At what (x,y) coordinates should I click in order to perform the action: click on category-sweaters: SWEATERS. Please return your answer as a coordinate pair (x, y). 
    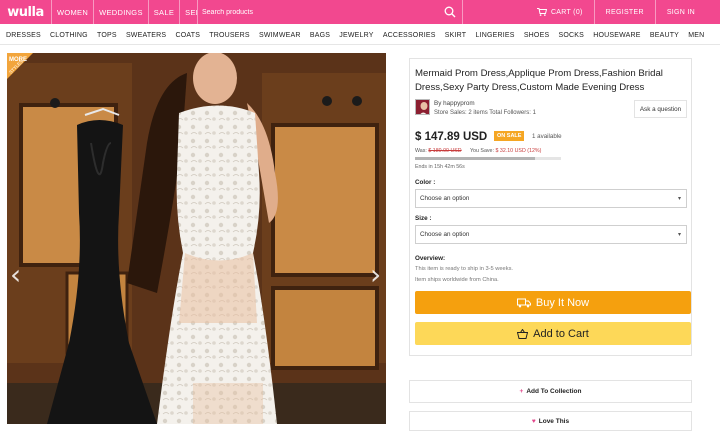
    Looking at the image, I should click on (146, 35).